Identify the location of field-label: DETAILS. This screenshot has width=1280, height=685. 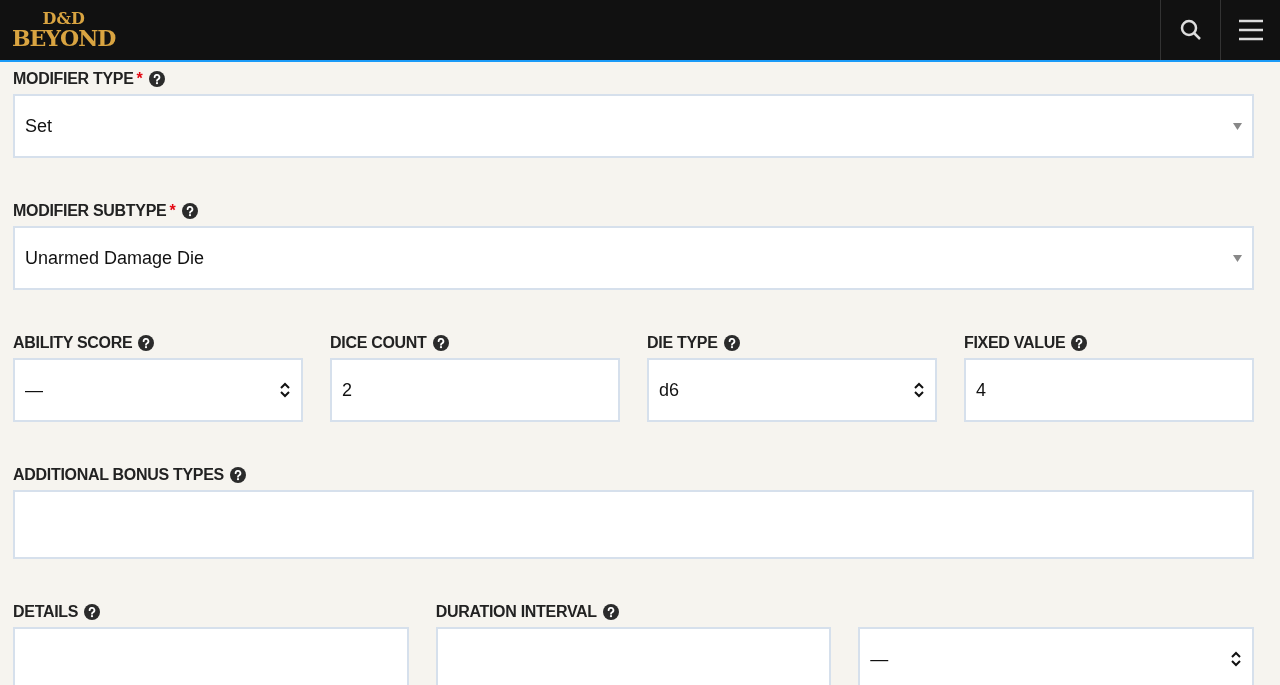
(46, 612).